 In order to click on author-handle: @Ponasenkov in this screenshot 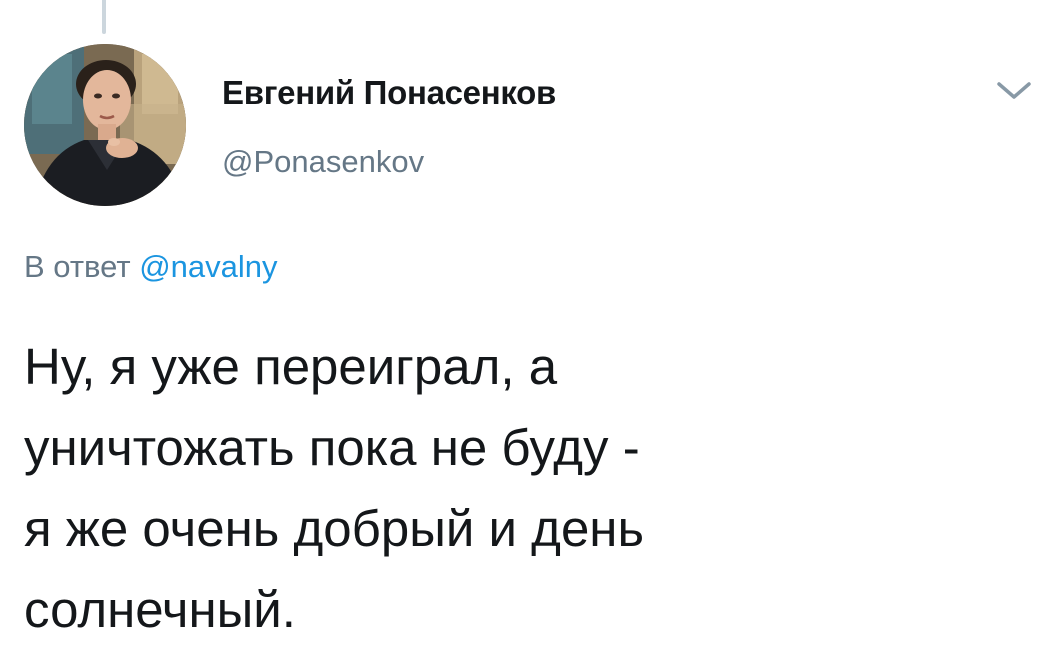, I will do `click(323, 162)`.